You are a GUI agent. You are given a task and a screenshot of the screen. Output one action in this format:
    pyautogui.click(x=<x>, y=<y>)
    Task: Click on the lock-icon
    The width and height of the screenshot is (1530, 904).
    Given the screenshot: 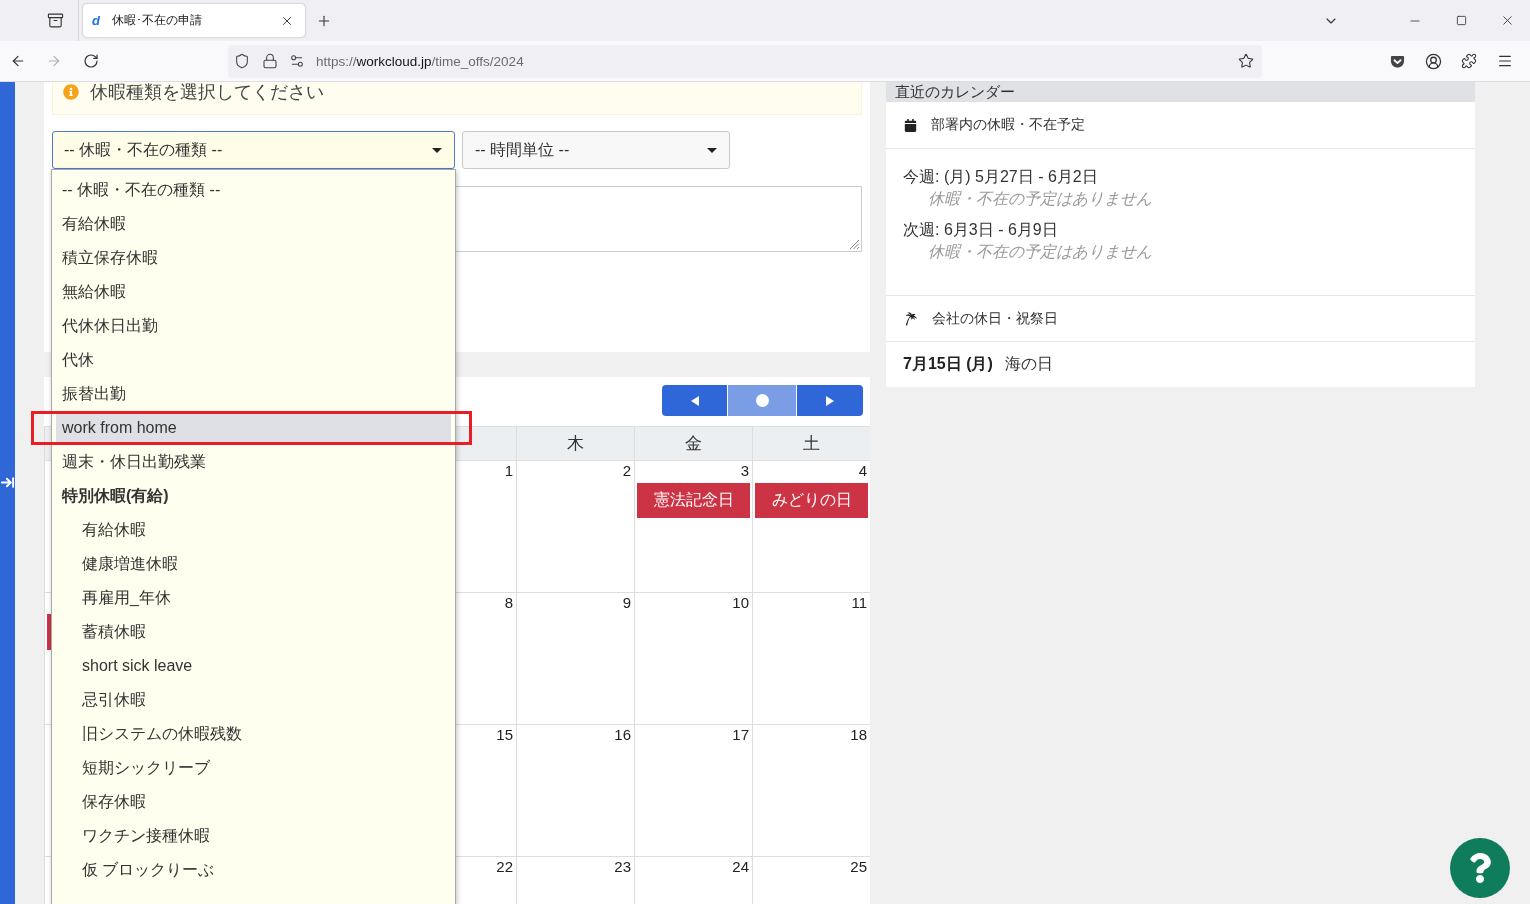 What is the action you would take?
    pyautogui.click(x=270, y=61)
    